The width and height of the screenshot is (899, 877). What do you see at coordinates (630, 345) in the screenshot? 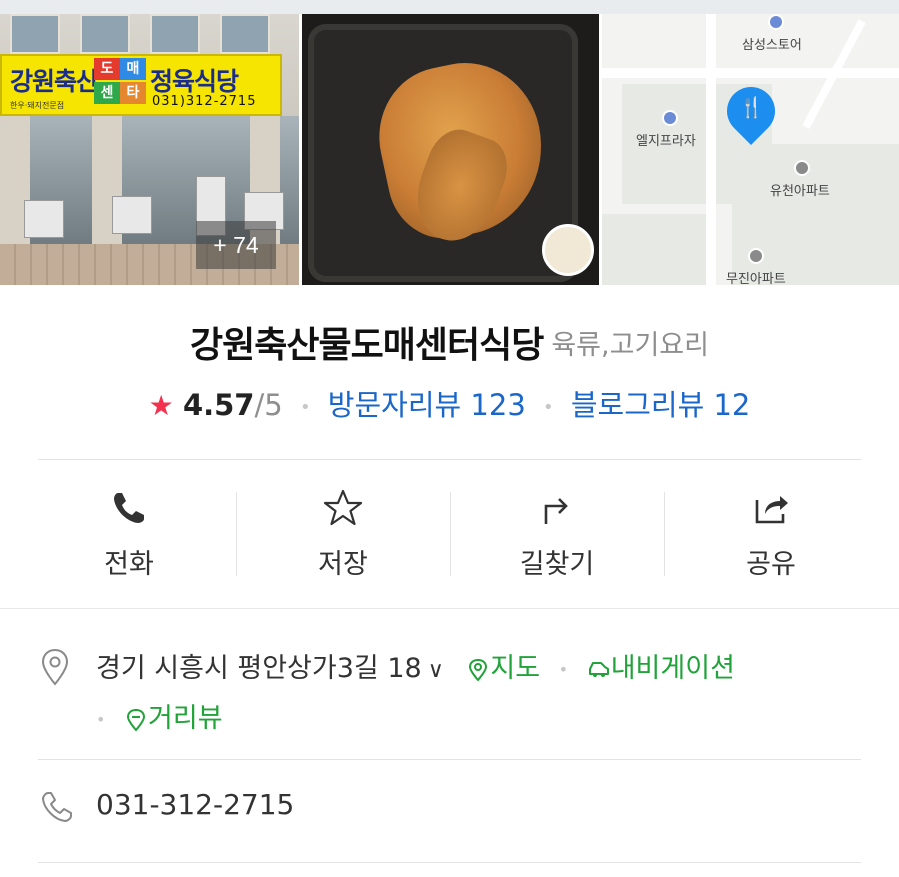
I see `place-category: 육류,고기요리` at bounding box center [630, 345].